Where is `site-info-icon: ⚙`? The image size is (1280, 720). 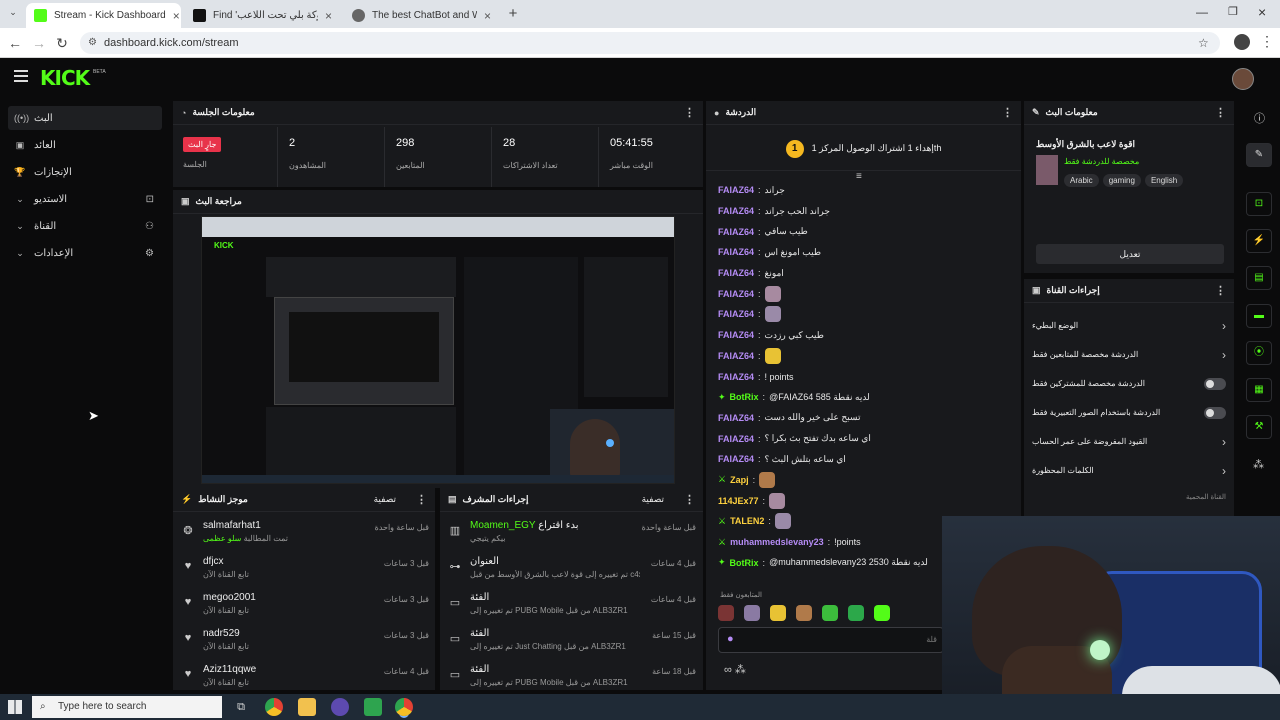
site-info-icon: ⚙ is located at coordinates (92, 43).